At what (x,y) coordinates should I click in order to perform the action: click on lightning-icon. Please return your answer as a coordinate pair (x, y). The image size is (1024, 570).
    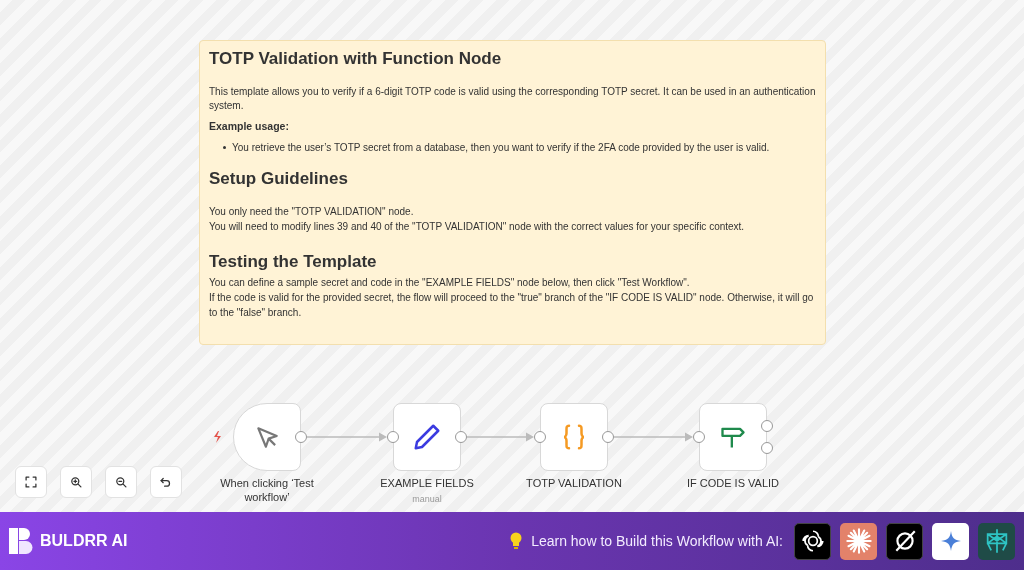
    Looking at the image, I should click on (217, 437).